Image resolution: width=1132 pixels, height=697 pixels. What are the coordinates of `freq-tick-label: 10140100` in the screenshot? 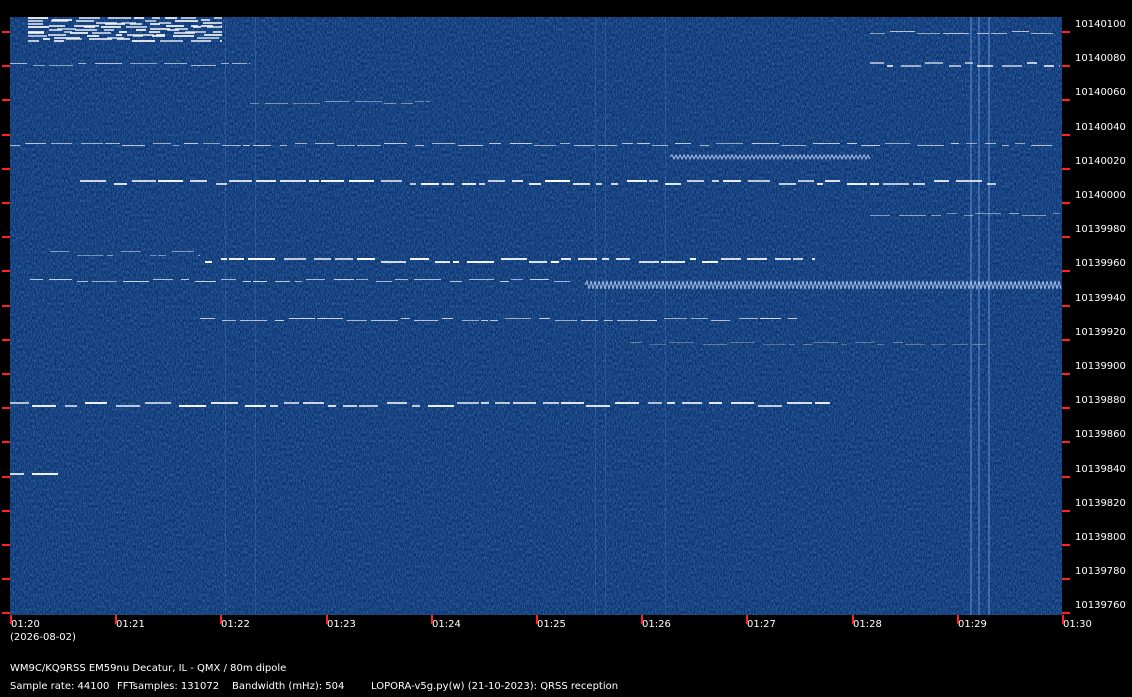 It's located at (1100, 24).